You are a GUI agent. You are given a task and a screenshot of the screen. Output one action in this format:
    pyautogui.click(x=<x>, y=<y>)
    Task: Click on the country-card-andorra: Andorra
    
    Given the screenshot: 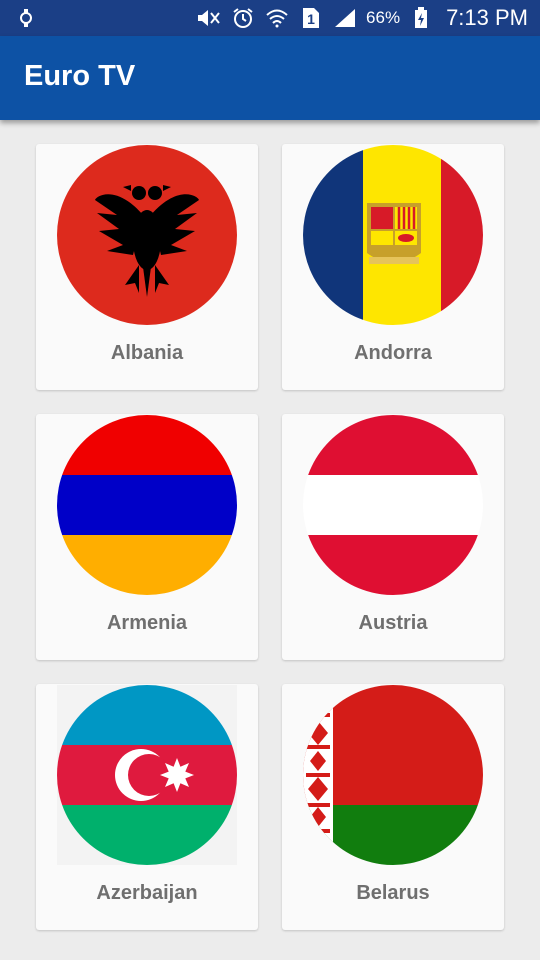 What is the action you would take?
    pyautogui.click(x=393, y=267)
    